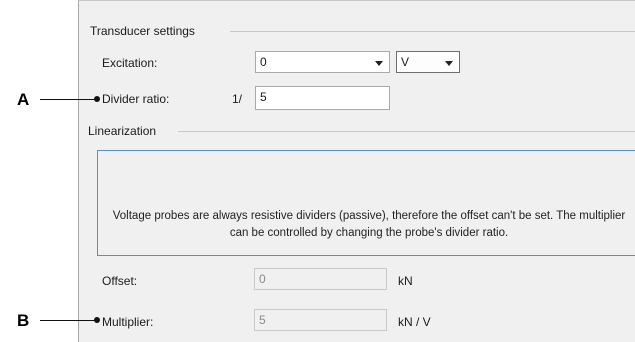  Describe the element at coordinates (128, 322) in the screenshot. I see `multiplier-label: Multiplier:` at that location.